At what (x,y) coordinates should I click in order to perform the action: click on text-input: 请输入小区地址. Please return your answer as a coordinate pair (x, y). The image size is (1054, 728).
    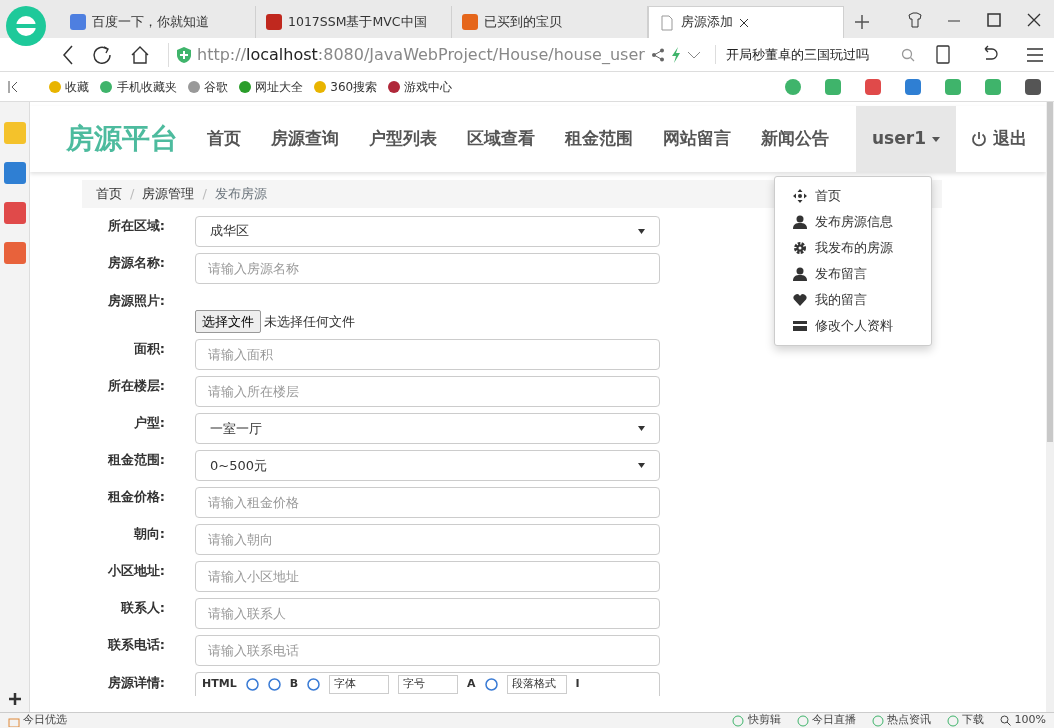
    Looking at the image, I should click on (427, 576).